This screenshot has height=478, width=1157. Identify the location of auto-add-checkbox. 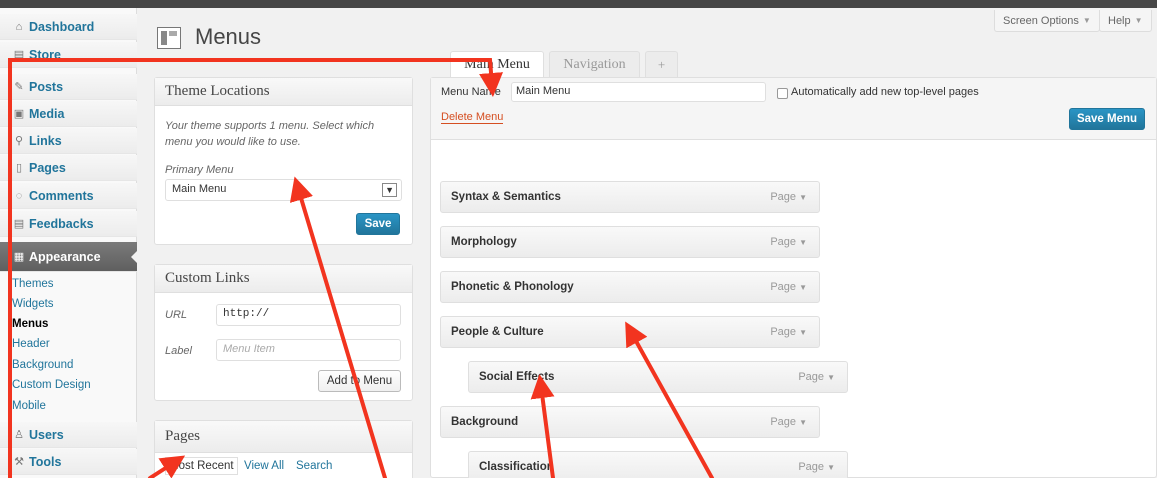
(782, 93).